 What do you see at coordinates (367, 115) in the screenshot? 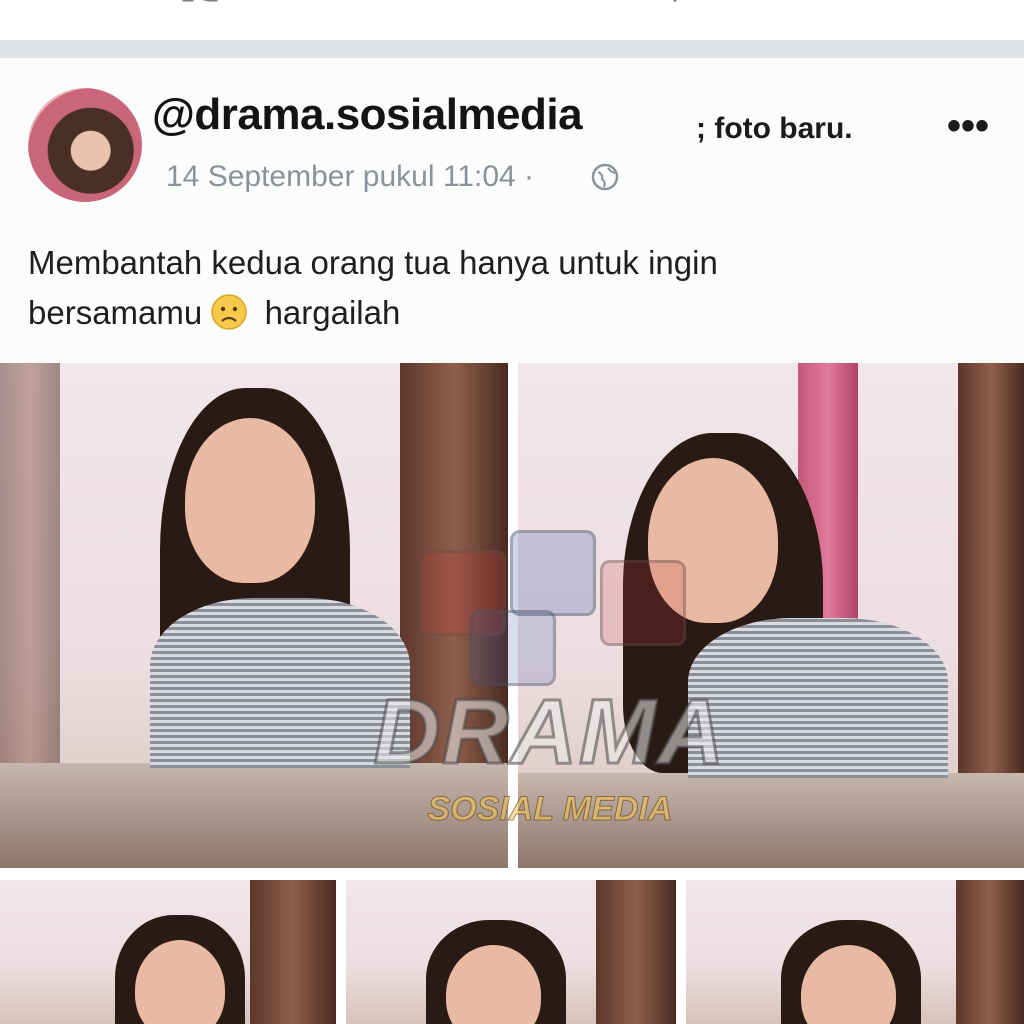
I see `post-author-handle: @drama.sosialmedia` at bounding box center [367, 115].